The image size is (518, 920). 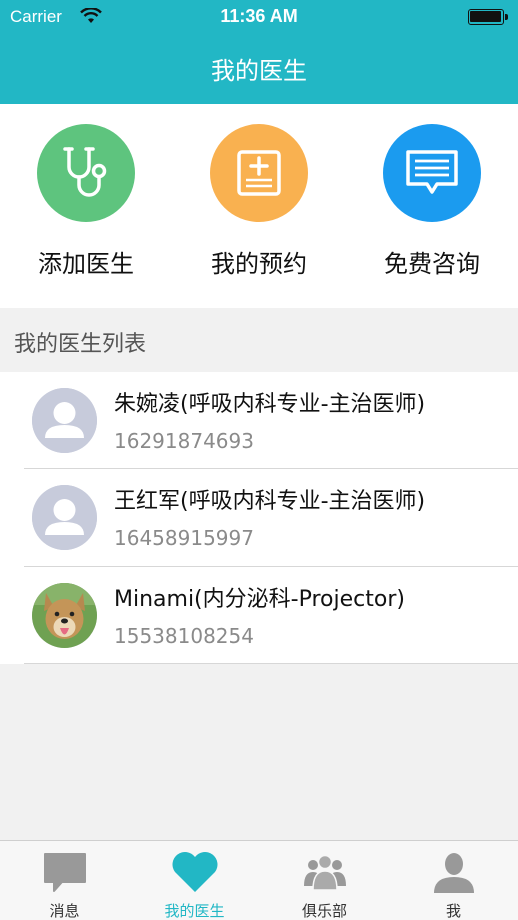 I want to click on divider, so click(x=271, y=663).